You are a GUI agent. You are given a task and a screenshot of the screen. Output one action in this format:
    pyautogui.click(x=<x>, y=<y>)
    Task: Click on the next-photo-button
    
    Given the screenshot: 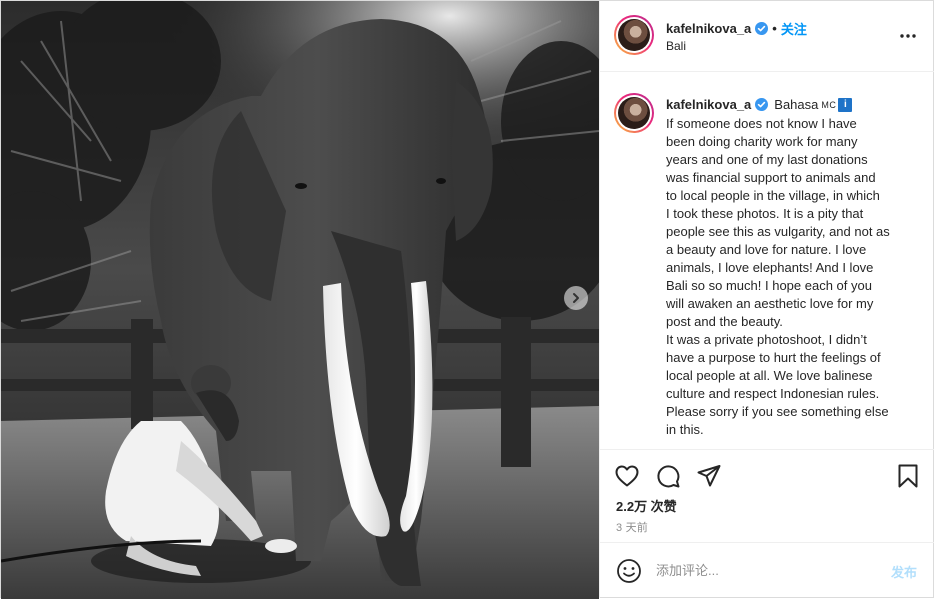 What is the action you would take?
    pyautogui.click(x=576, y=298)
    